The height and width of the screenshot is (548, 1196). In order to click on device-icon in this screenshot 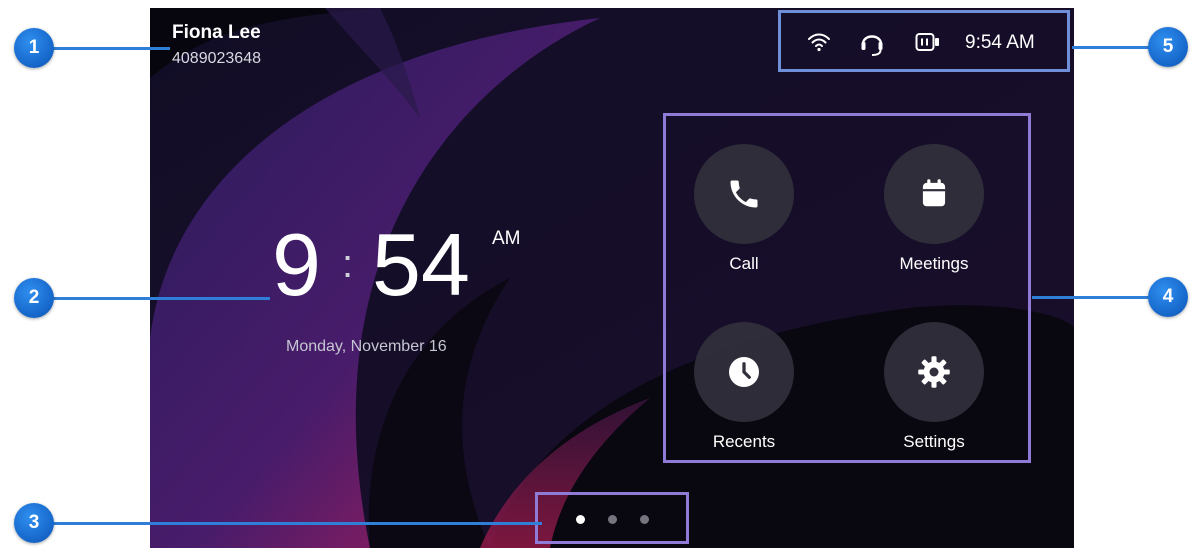, I will do `click(928, 45)`.